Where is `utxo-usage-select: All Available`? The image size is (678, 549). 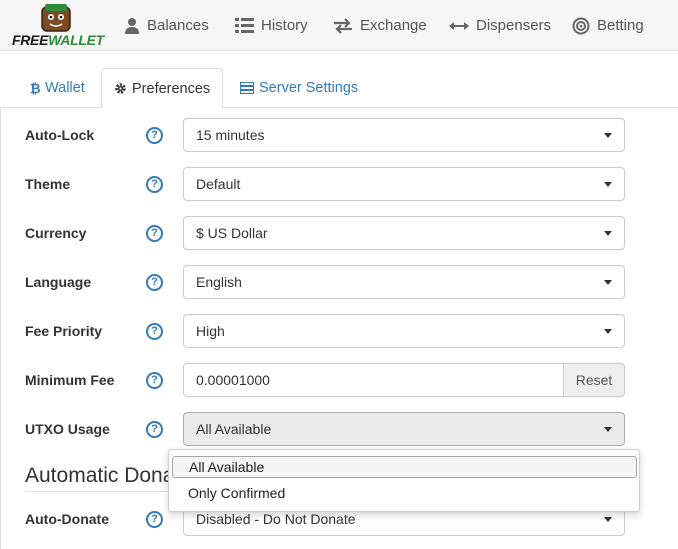 utxo-usage-select: All Available is located at coordinates (404, 429).